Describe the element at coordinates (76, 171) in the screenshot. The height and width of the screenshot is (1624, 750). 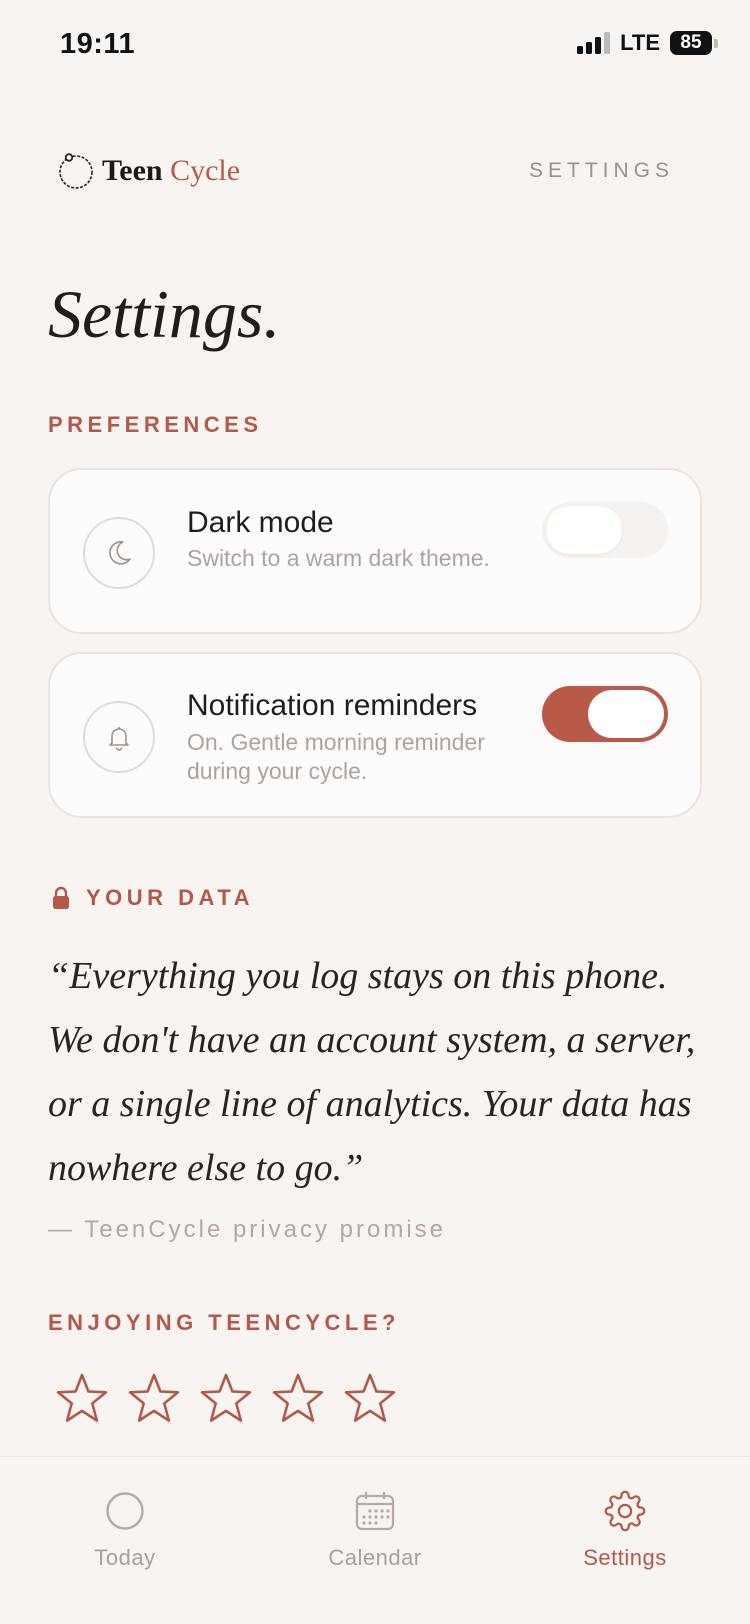
I see `cycle-logo-icon` at that location.